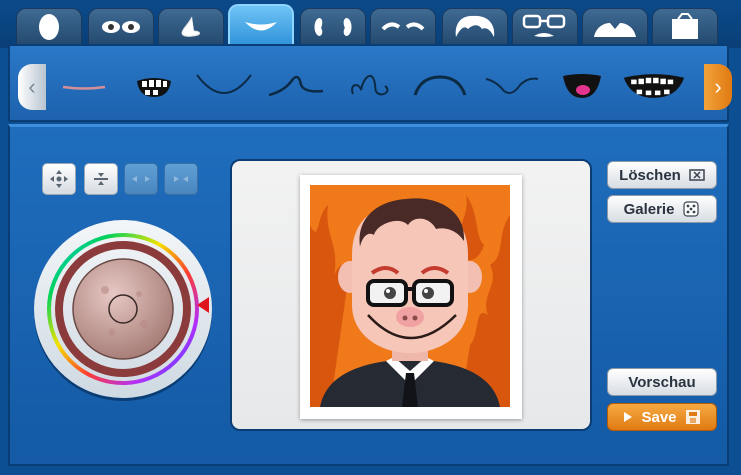  I want to click on head-shape-icon, so click(49, 27).